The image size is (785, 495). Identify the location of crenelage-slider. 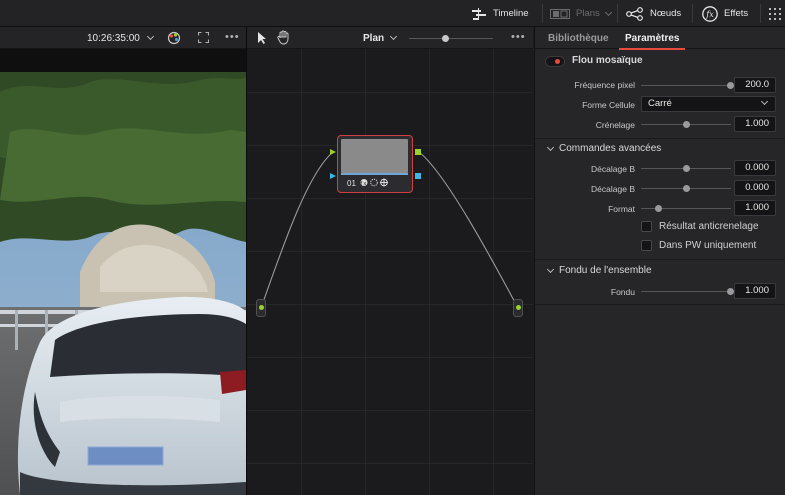
(686, 124).